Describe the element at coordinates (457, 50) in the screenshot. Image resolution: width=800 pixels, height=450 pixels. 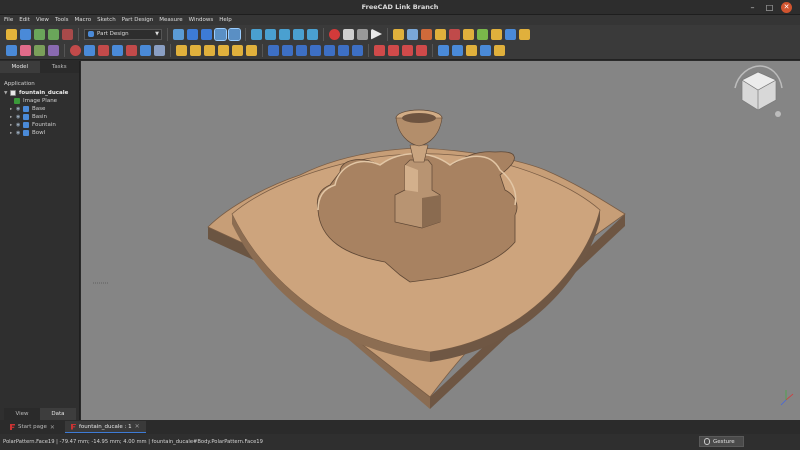
I see `chamfer-icon` at that location.